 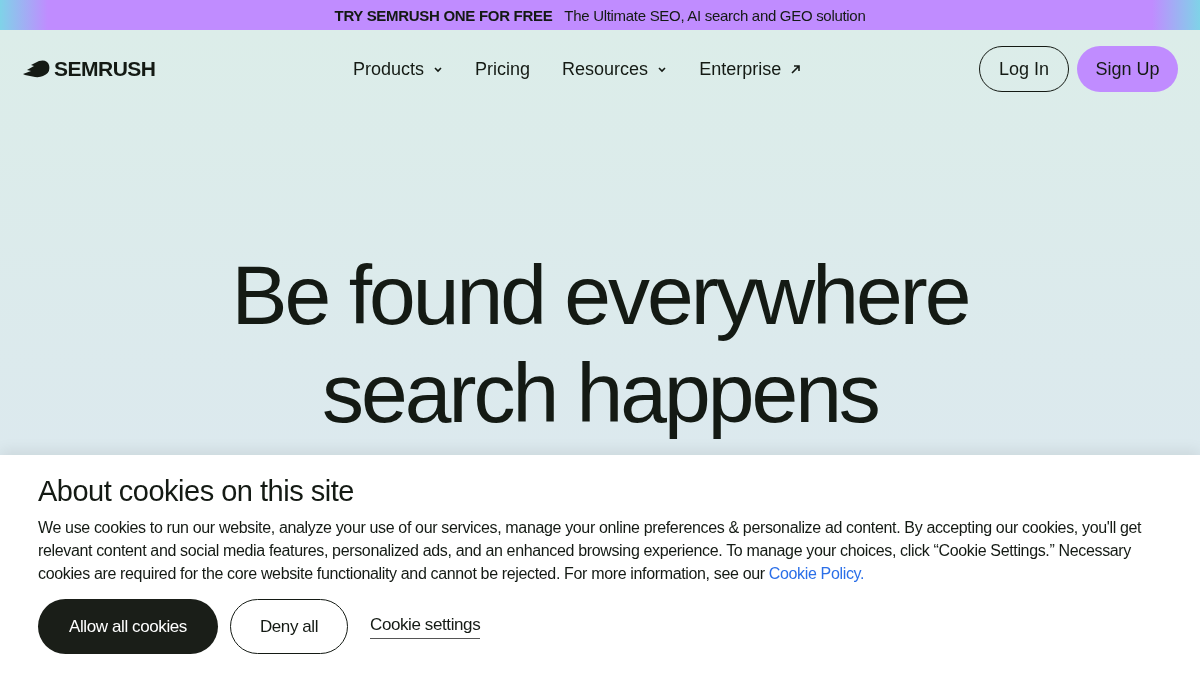 I want to click on cookie-settings-link: Cookie settings, so click(x=425, y=626).